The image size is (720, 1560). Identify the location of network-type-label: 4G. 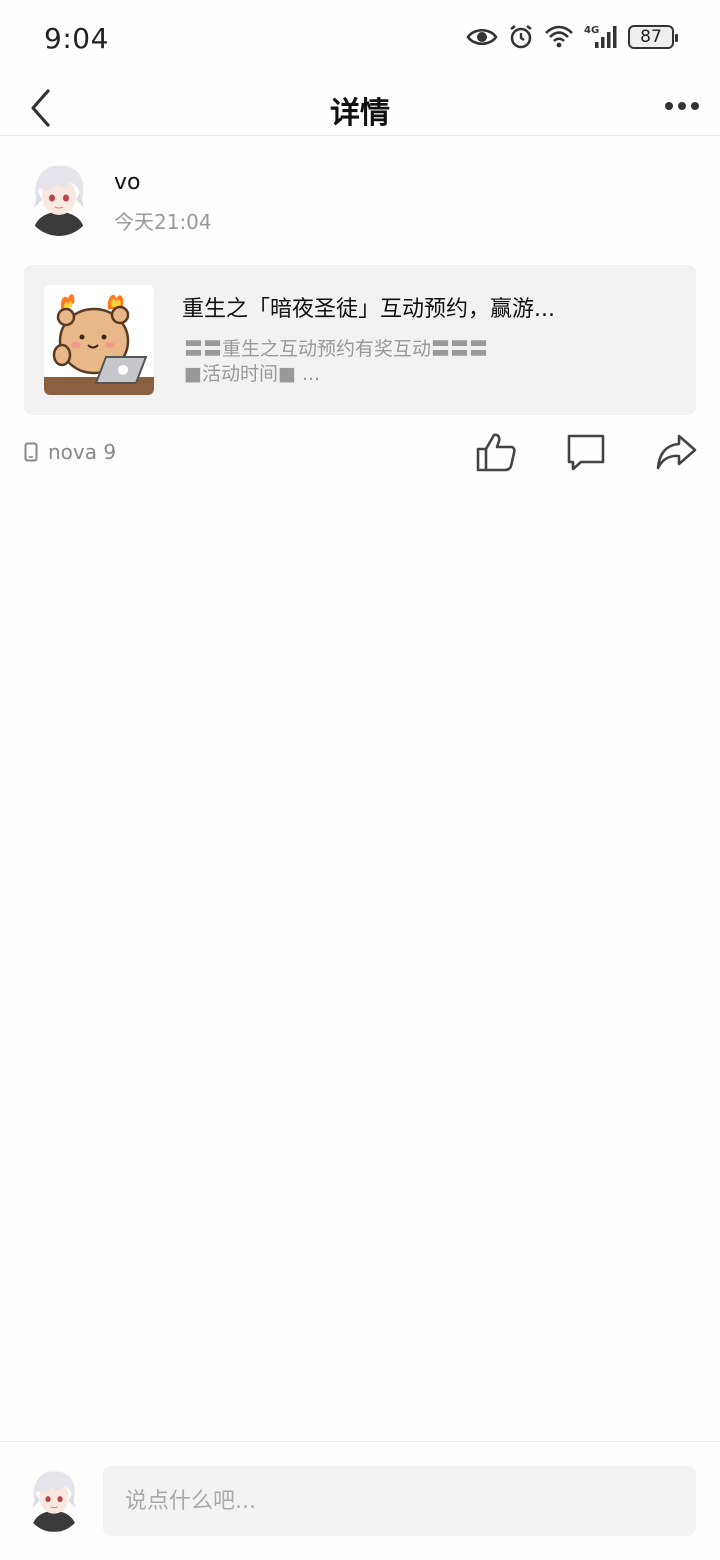
(591, 30).